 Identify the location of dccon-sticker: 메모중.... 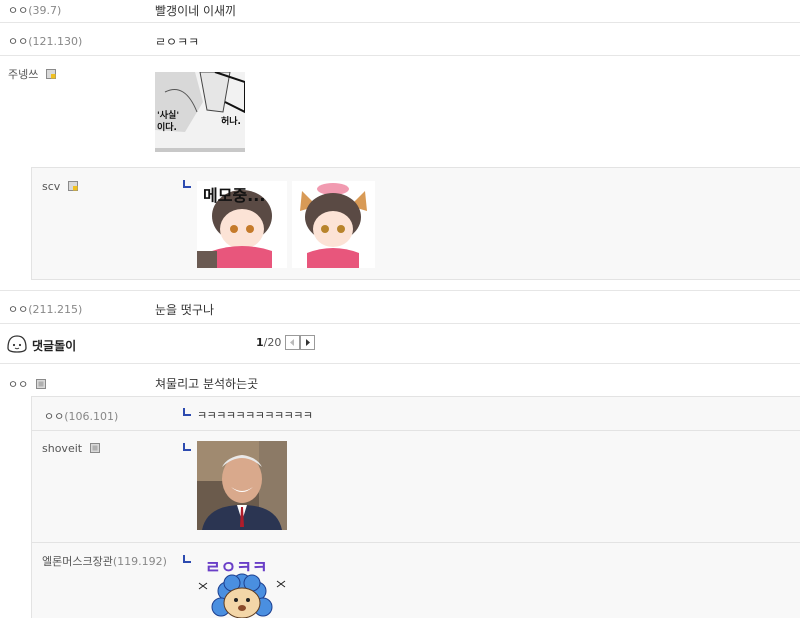
(242, 224).